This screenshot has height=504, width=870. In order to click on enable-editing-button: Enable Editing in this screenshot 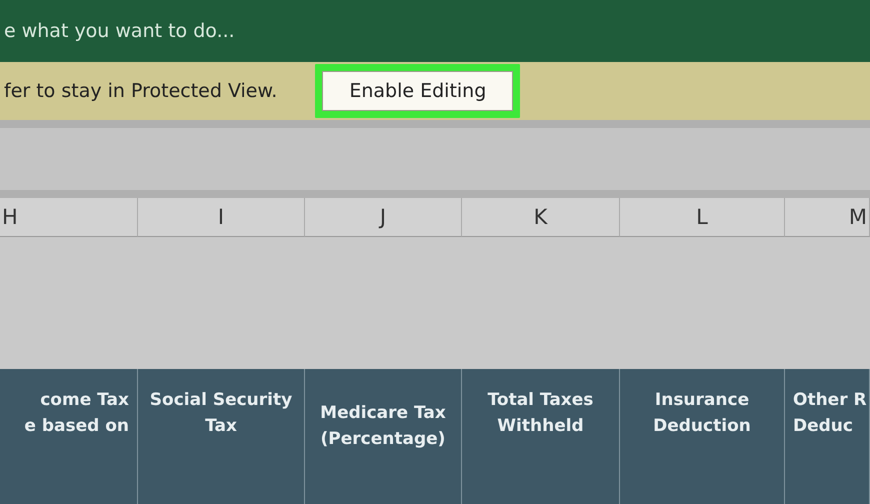, I will do `click(418, 91)`.